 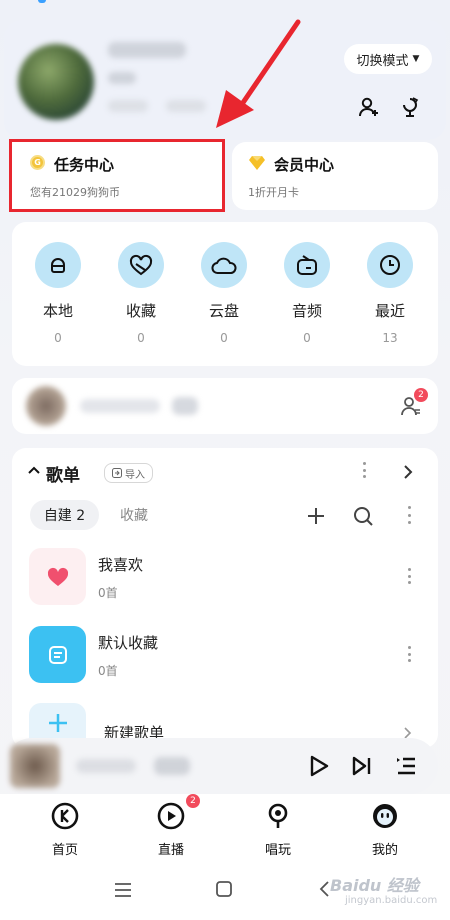 What do you see at coordinates (123, 890) in the screenshot?
I see `menu-icon` at bounding box center [123, 890].